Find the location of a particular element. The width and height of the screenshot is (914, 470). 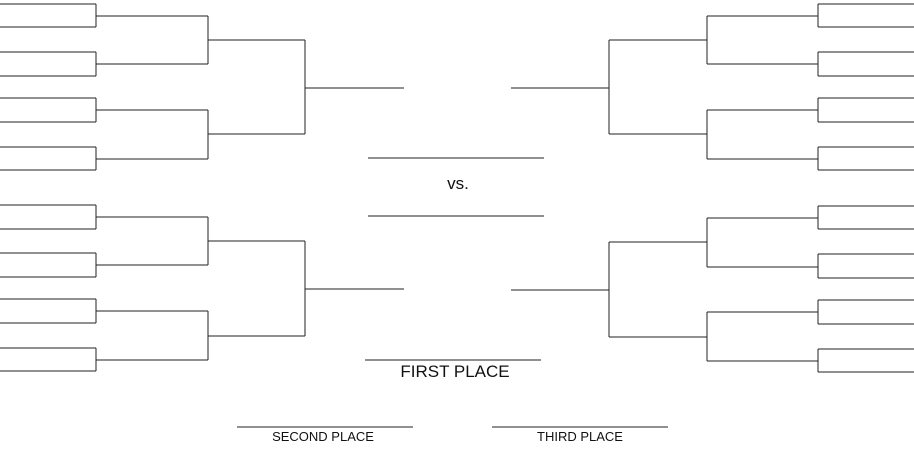

second-place-label: SECOND PLACE is located at coordinates (323, 436).